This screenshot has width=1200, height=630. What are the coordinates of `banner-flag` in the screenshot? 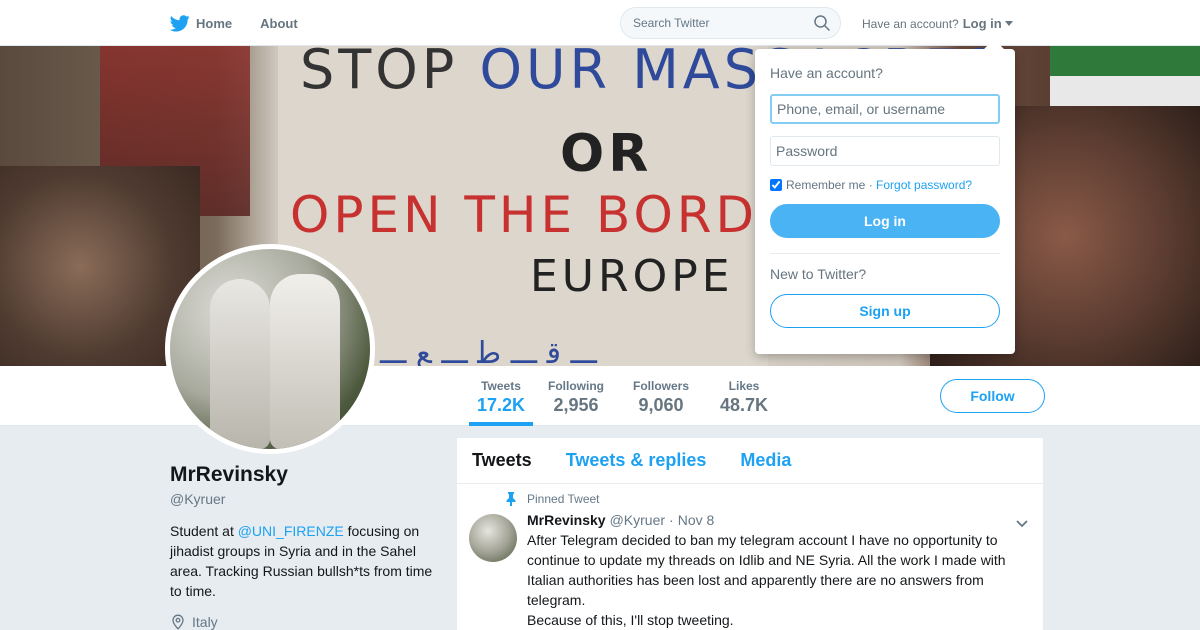 It's located at (1125, 76).